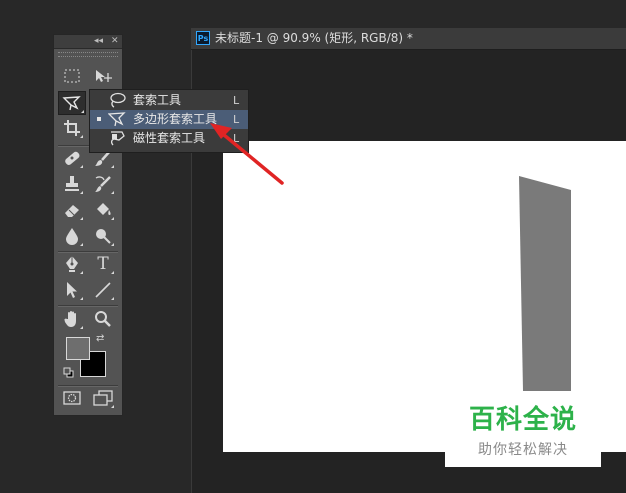 The height and width of the screenshot is (493, 626). I want to click on dodge-tool, so click(103, 236).